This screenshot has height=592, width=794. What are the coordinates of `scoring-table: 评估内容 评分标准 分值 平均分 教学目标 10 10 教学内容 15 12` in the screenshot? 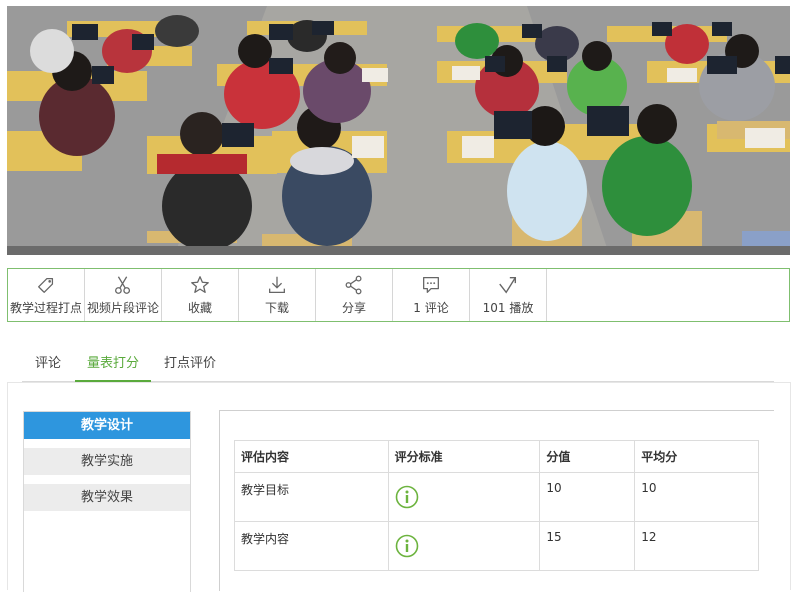 It's located at (496, 505).